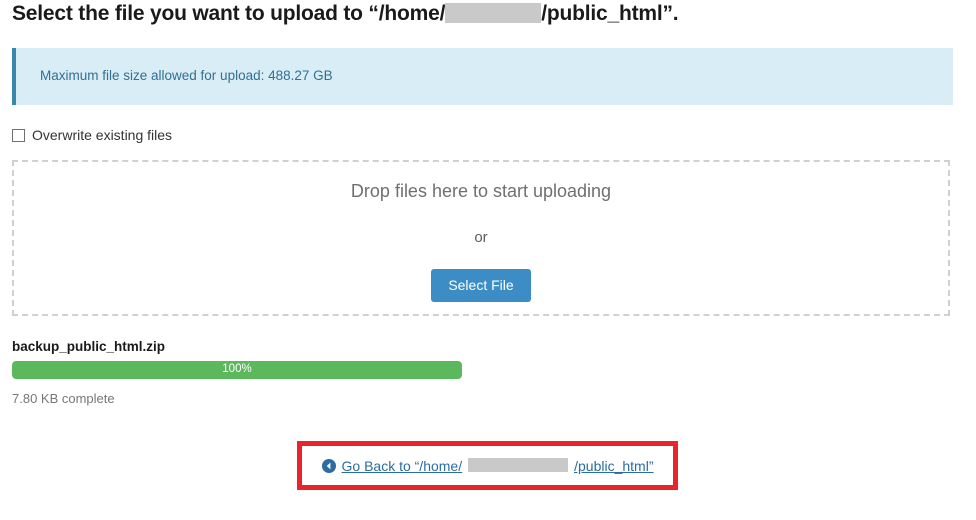 This screenshot has width=976, height=520. I want to click on upload-progress-bar: 100%, so click(237, 370).